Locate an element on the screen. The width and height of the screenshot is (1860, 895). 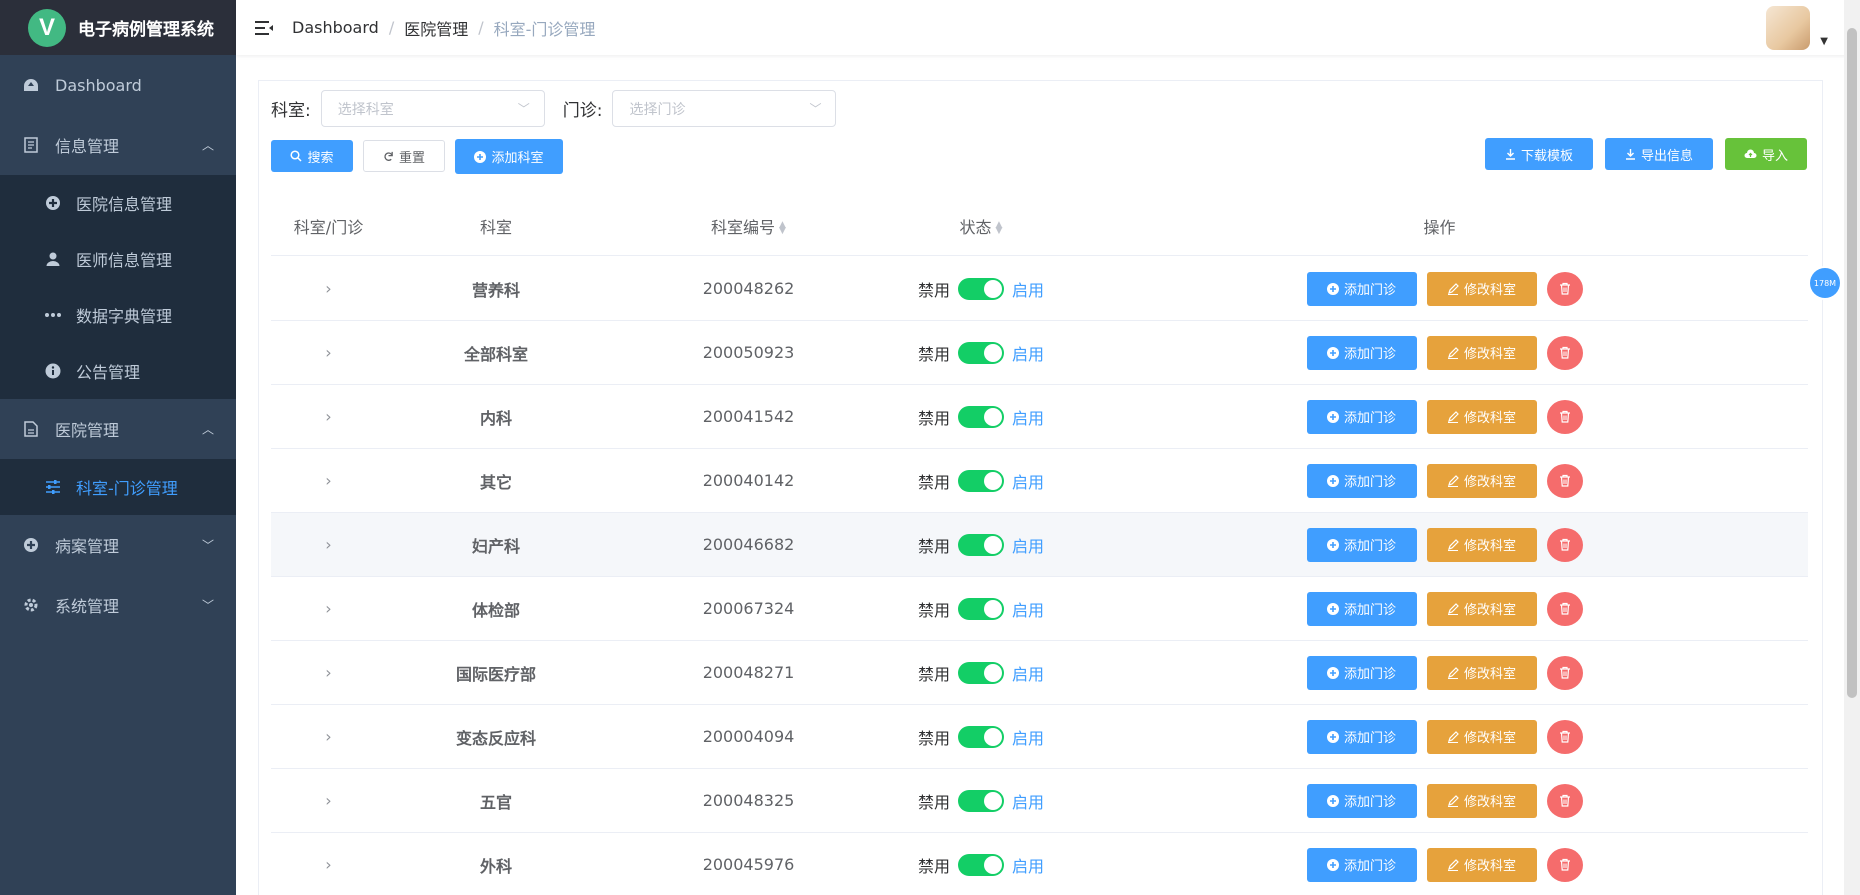
import-button: 导入 is located at coordinates (1766, 154).